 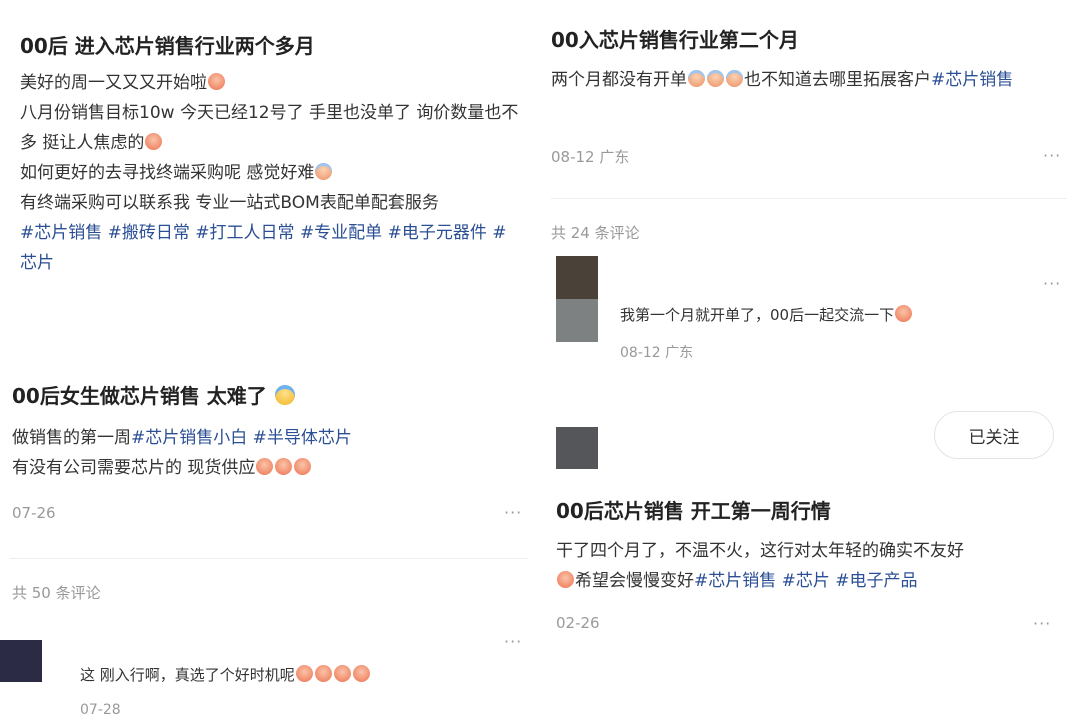 What do you see at coordinates (994, 435) in the screenshot?
I see `follow-button: 已关注` at bounding box center [994, 435].